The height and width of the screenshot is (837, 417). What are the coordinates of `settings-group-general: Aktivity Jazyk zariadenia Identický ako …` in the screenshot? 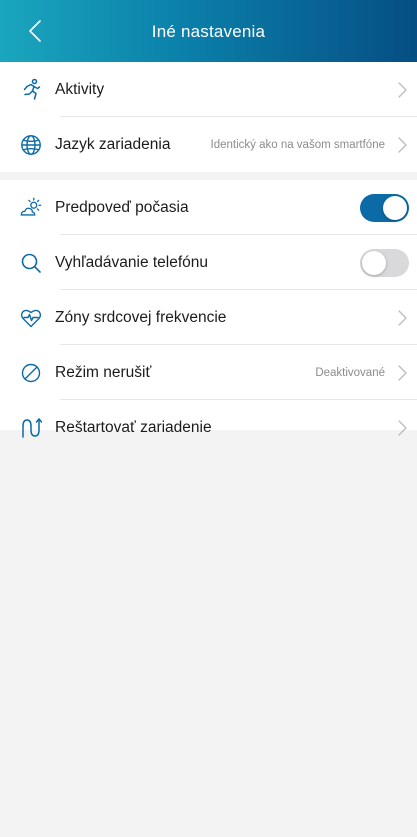 It's located at (208, 117).